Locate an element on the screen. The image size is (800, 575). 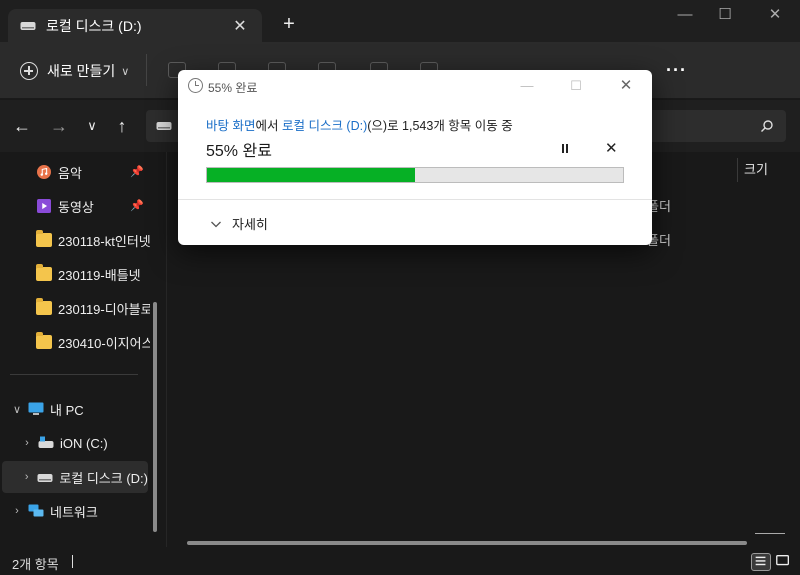
sidebar-item-label: 로컬 디스크 (D:) is located at coordinates (103, 478).